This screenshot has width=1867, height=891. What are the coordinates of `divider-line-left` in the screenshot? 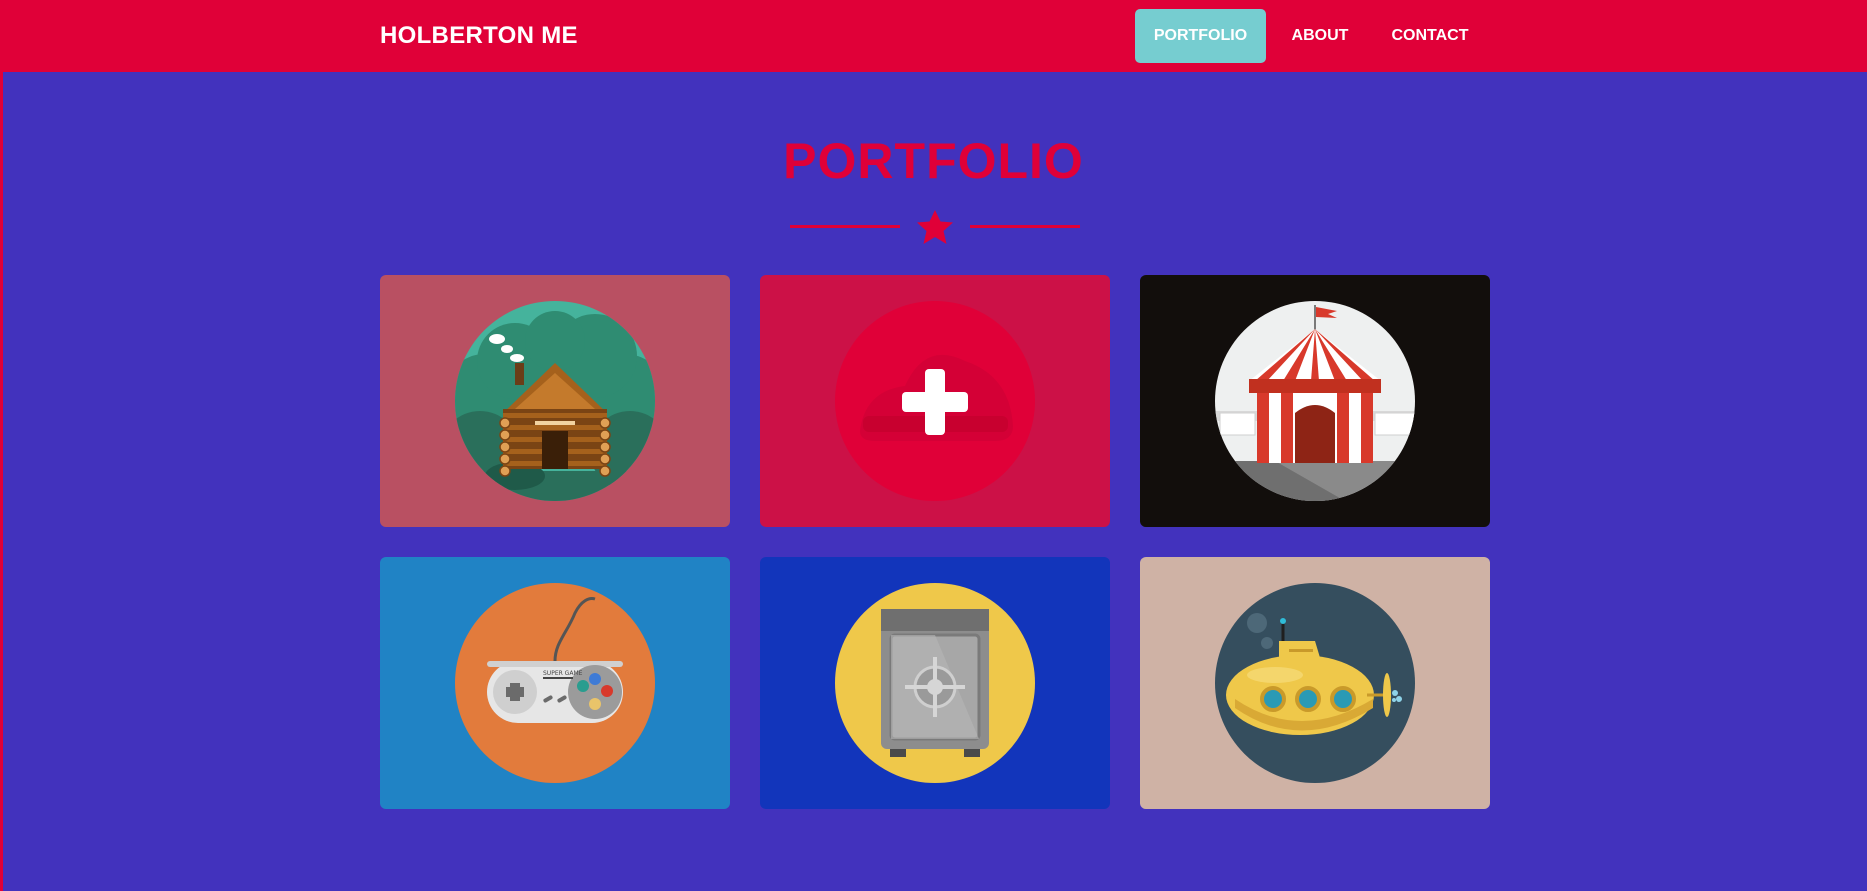 It's located at (845, 226).